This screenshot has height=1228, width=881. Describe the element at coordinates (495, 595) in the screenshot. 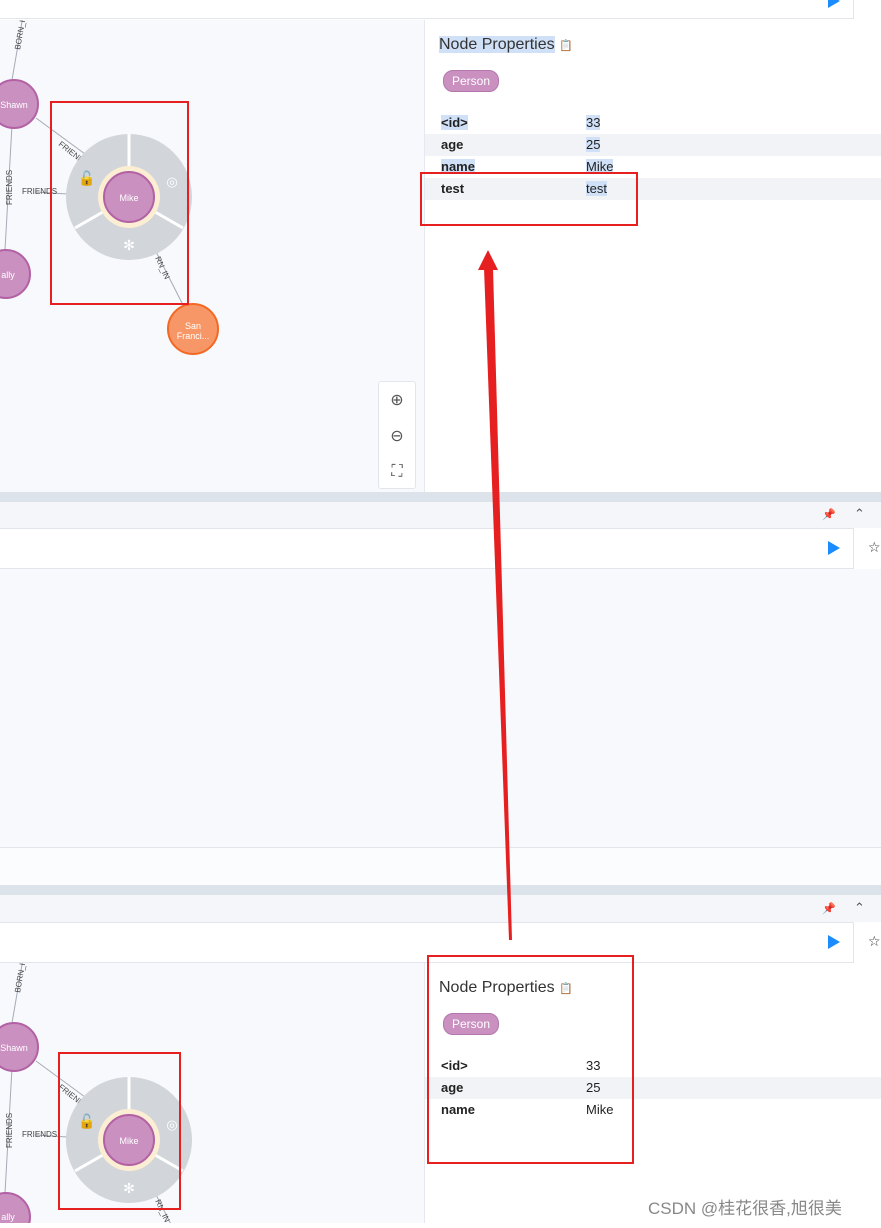

I see `annotation-arrow` at that location.